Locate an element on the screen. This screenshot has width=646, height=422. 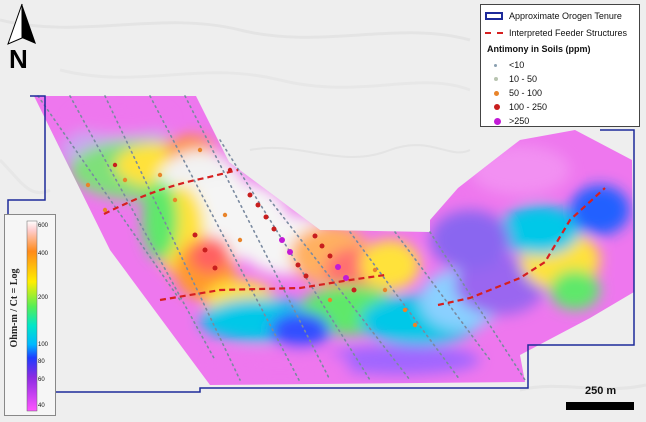
class-4-label: >250 is located at coordinates (519, 121).